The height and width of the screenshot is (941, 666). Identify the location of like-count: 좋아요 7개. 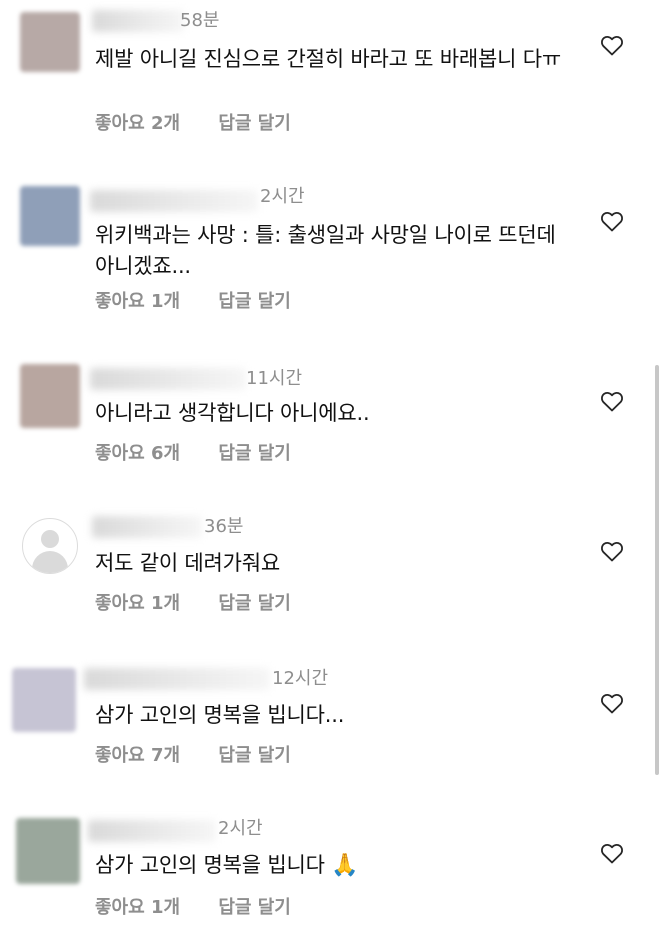
(137, 756).